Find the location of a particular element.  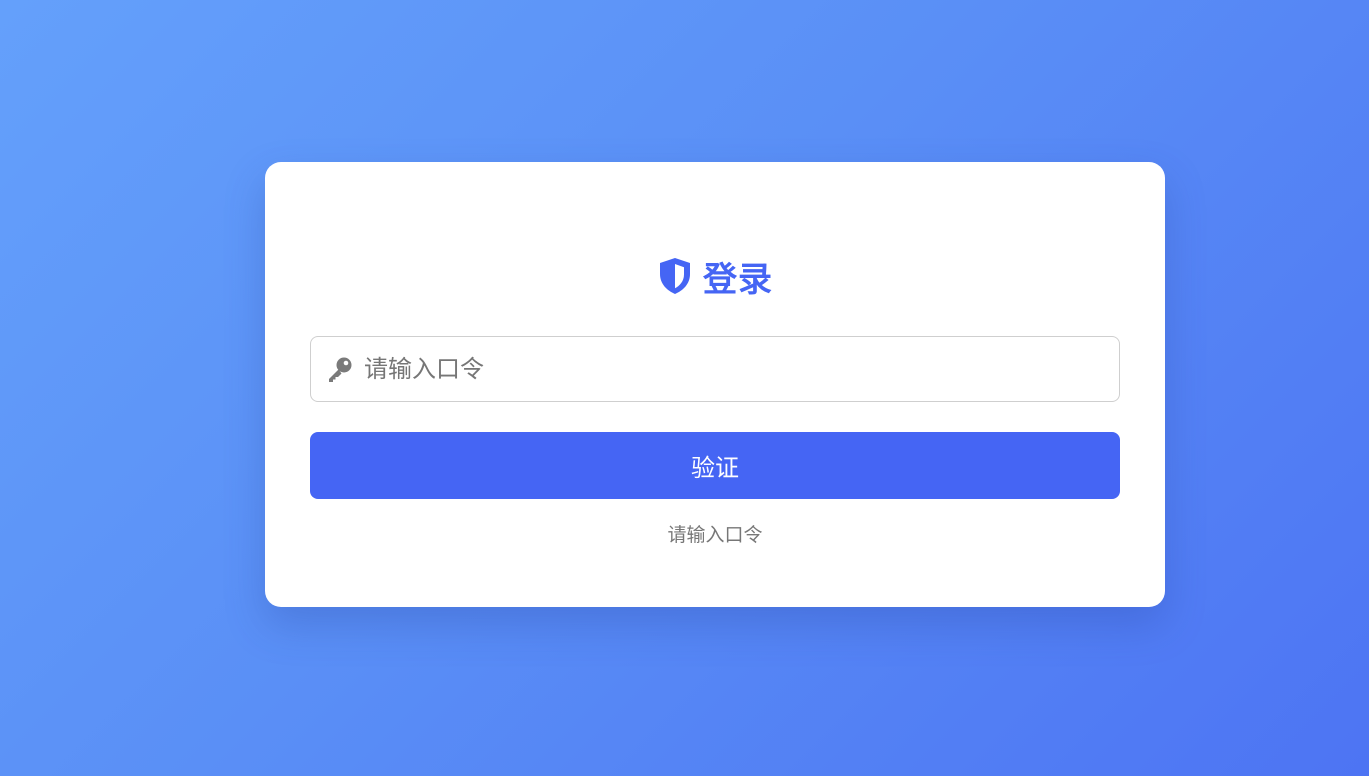

password-field is located at coordinates (715, 369).